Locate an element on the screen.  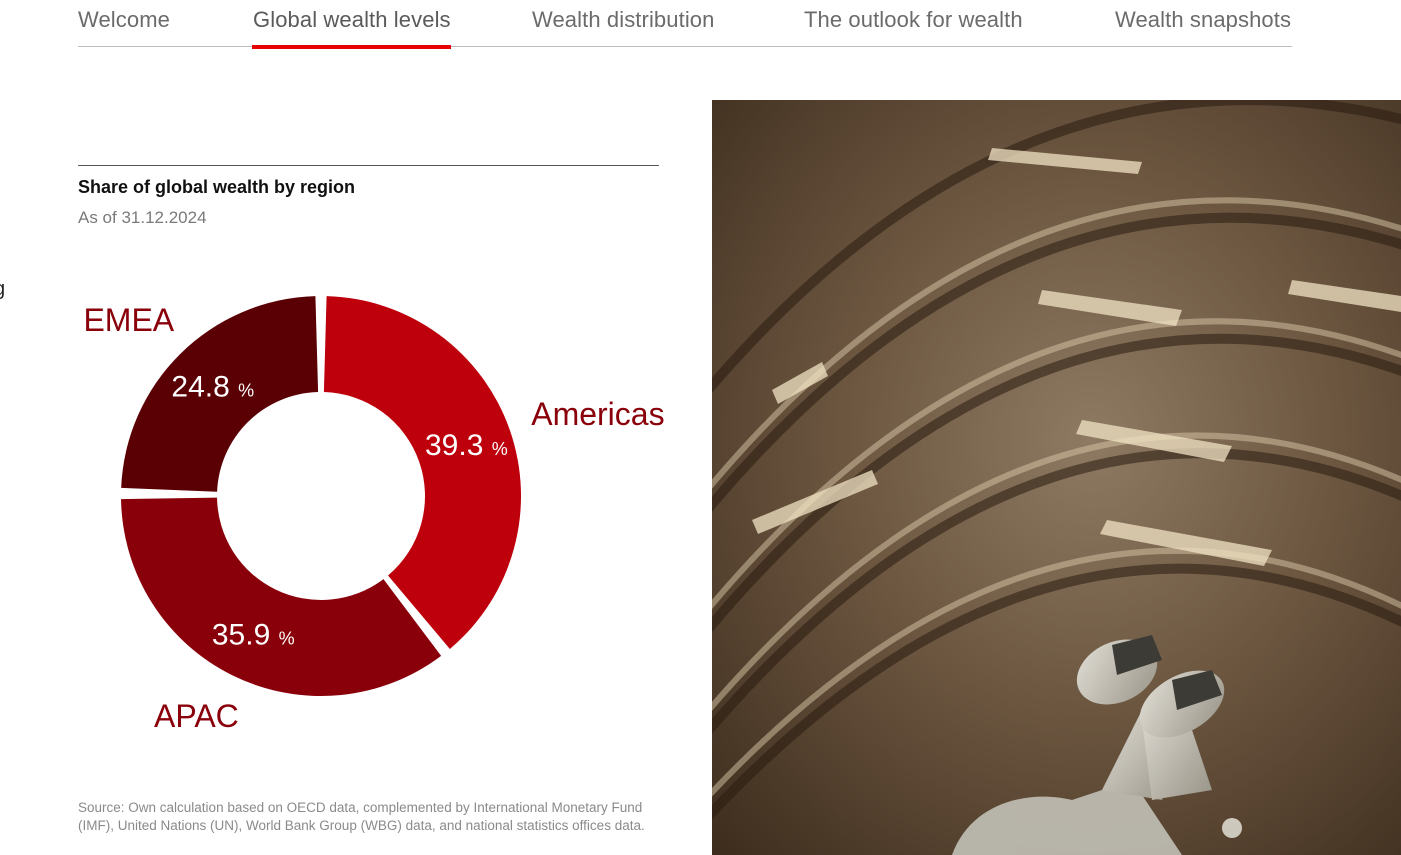
slice-category-label: APAC is located at coordinates (196, 716).